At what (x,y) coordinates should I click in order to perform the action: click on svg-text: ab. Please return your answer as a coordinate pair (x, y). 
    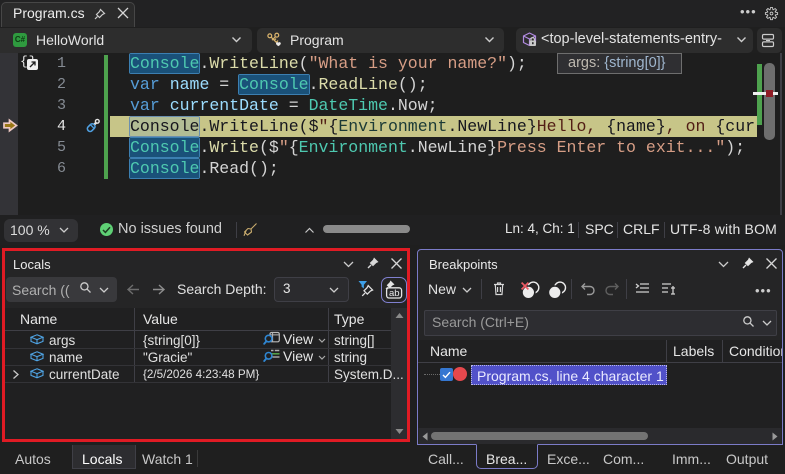
    Looking at the image, I should click on (394, 293).